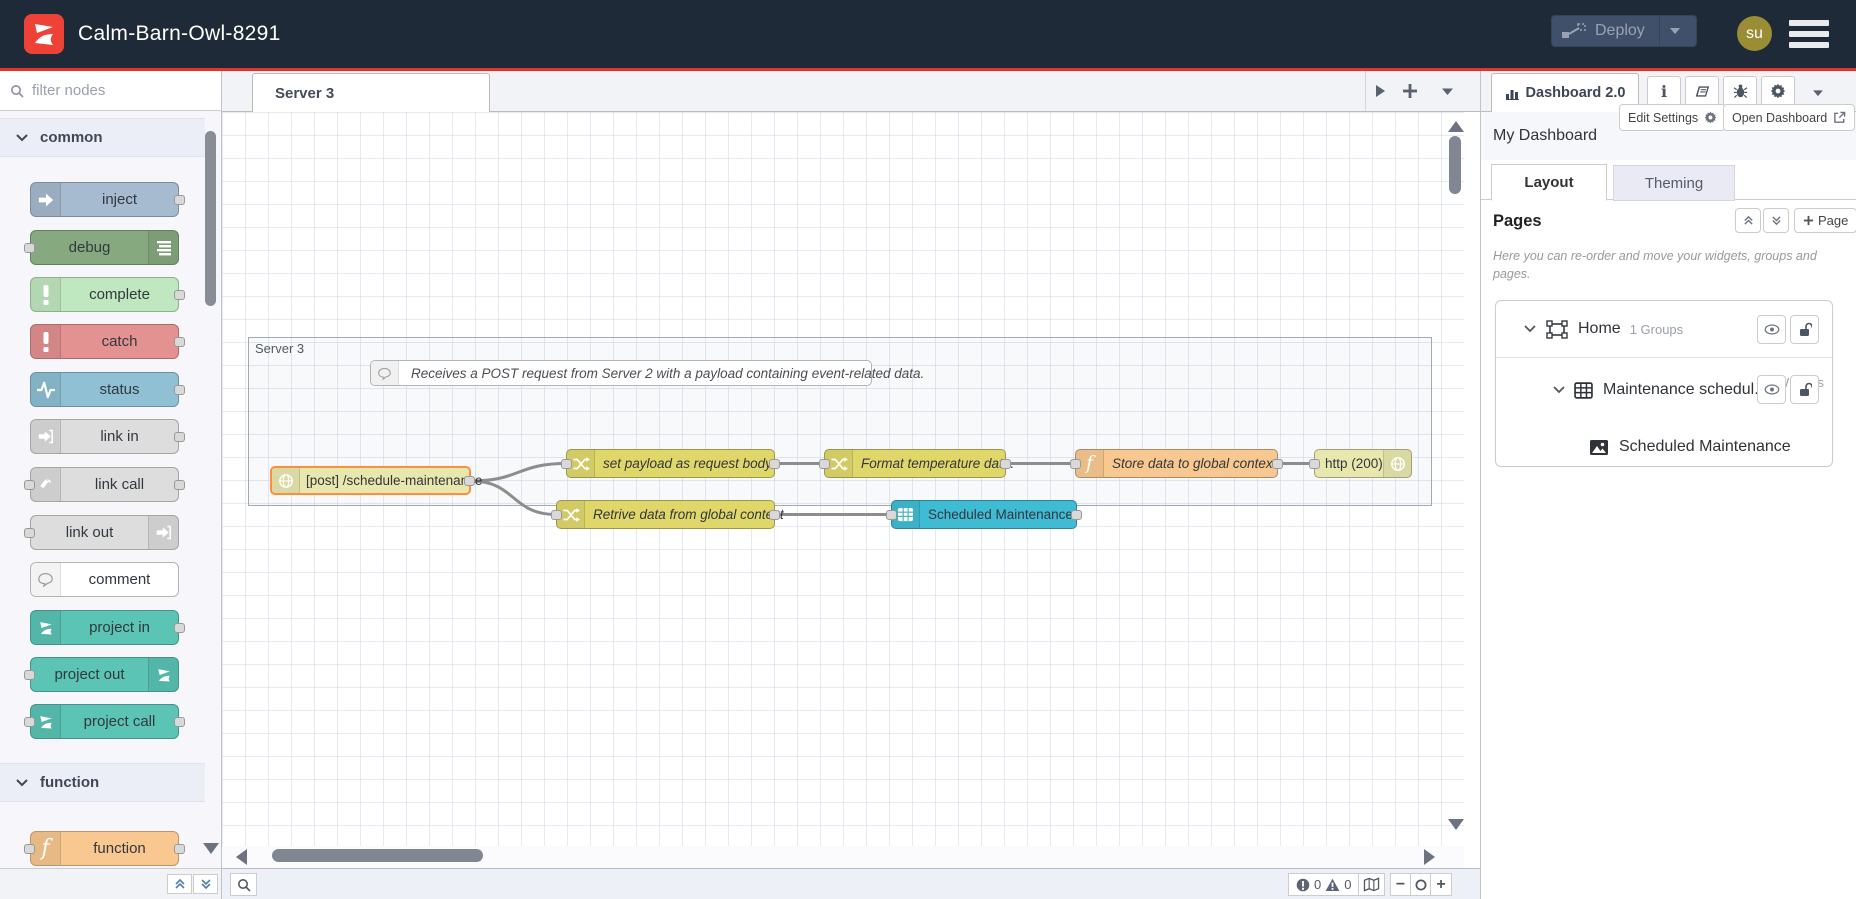 The image size is (1856, 899). I want to click on flow-list-button, so click(1447, 91).